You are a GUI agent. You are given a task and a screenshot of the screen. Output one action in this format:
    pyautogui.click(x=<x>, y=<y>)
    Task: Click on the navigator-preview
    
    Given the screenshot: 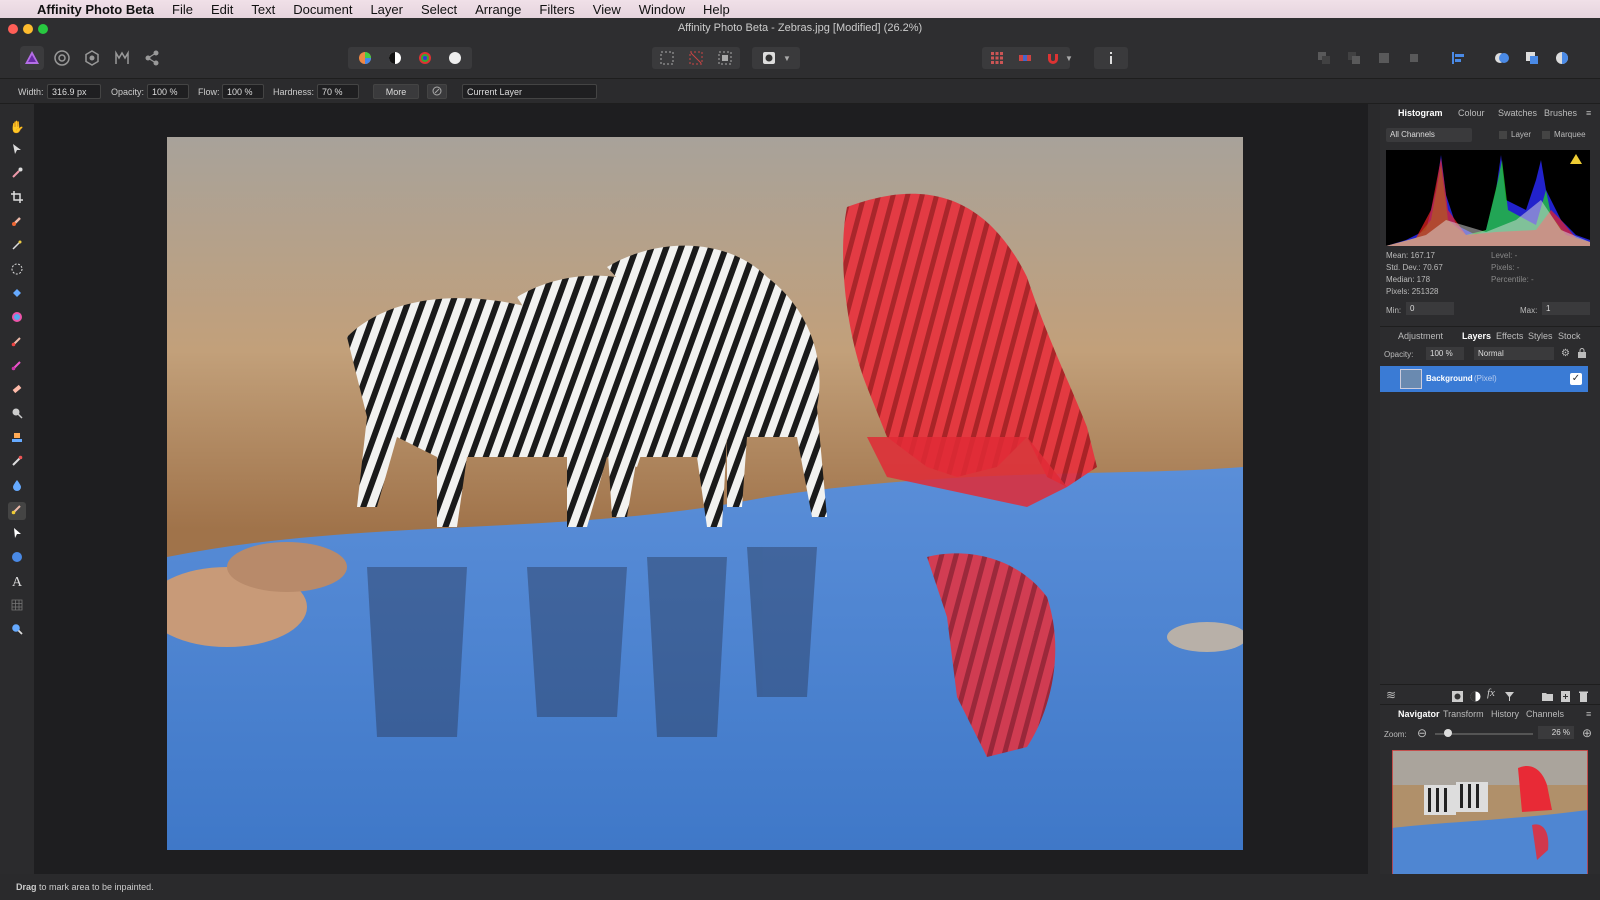 What is the action you would take?
    pyautogui.click(x=1490, y=815)
    